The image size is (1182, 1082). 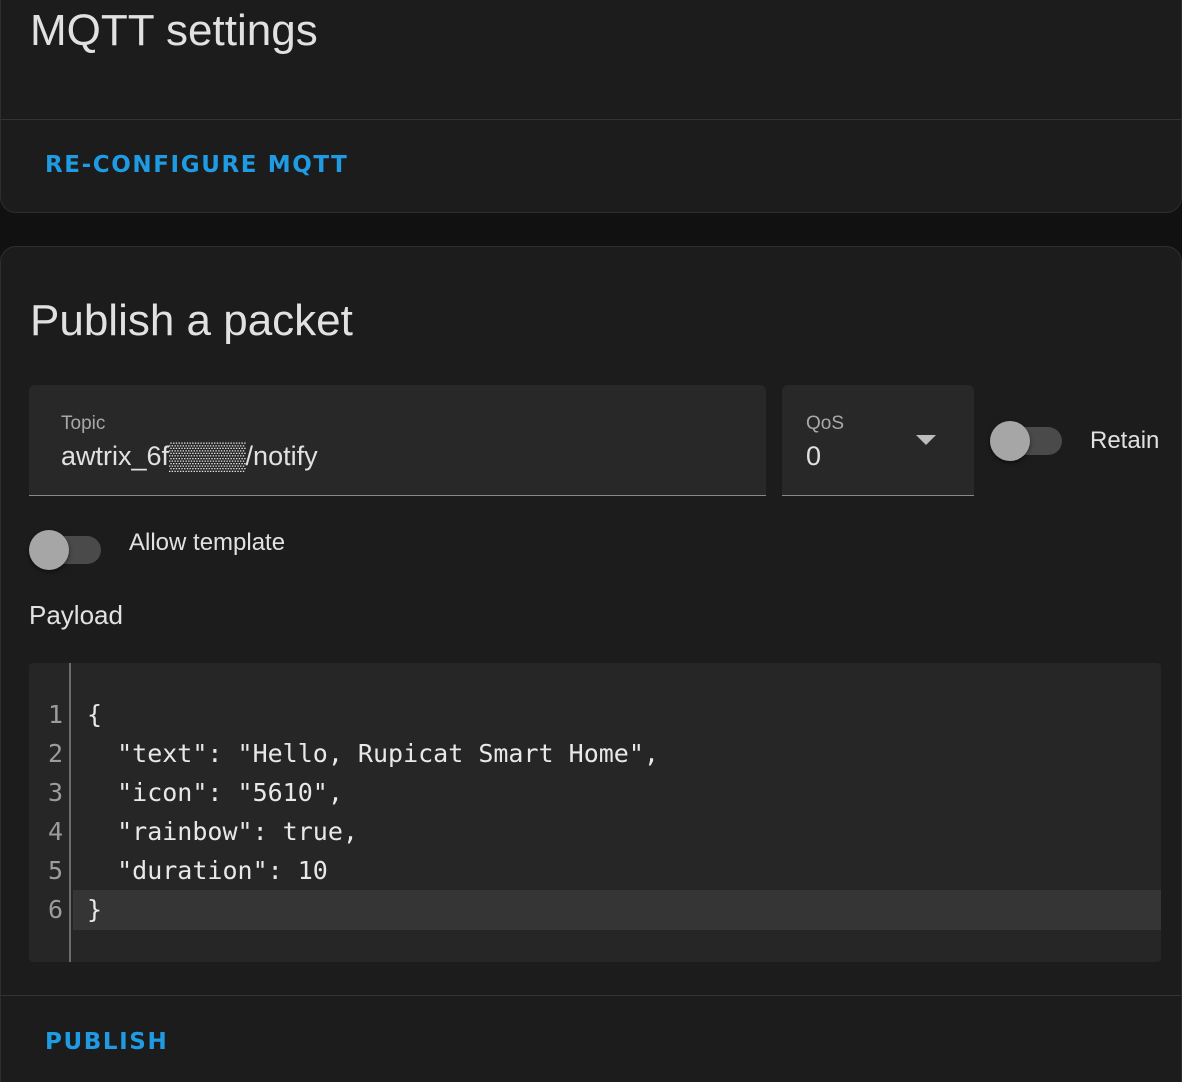 What do you see at coordinates (94, 909) in the screenshot?
I see `code-line: }` at bounding box center [94, 909].